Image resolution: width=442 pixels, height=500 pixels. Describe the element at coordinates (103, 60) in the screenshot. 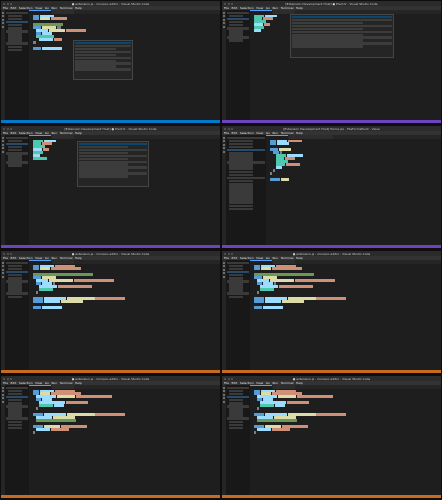

I see `suggestion-popup` at that location.